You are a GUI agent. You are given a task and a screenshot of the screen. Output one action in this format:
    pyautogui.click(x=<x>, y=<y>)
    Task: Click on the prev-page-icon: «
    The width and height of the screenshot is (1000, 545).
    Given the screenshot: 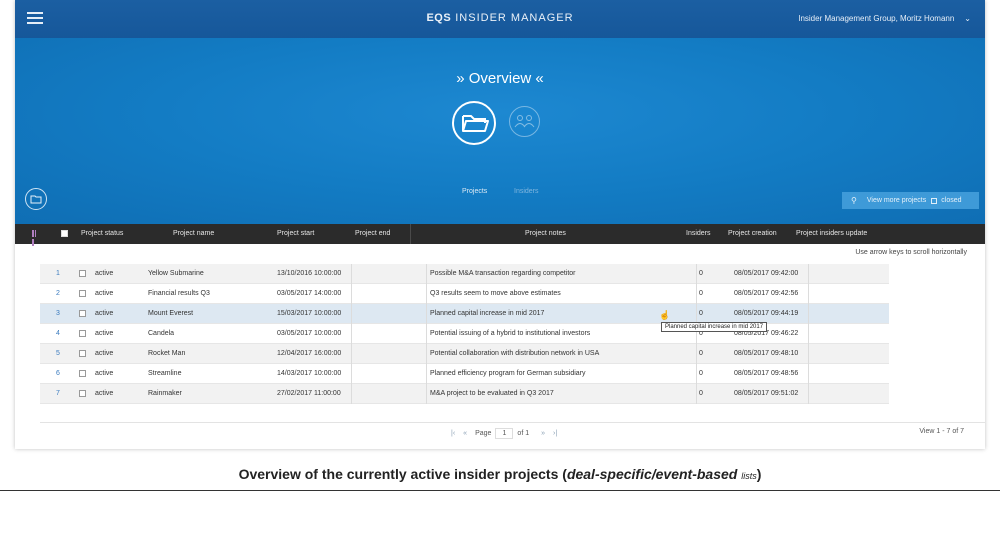 What is the action you would take?
    pyautogui.click(x=465, y=433)
    